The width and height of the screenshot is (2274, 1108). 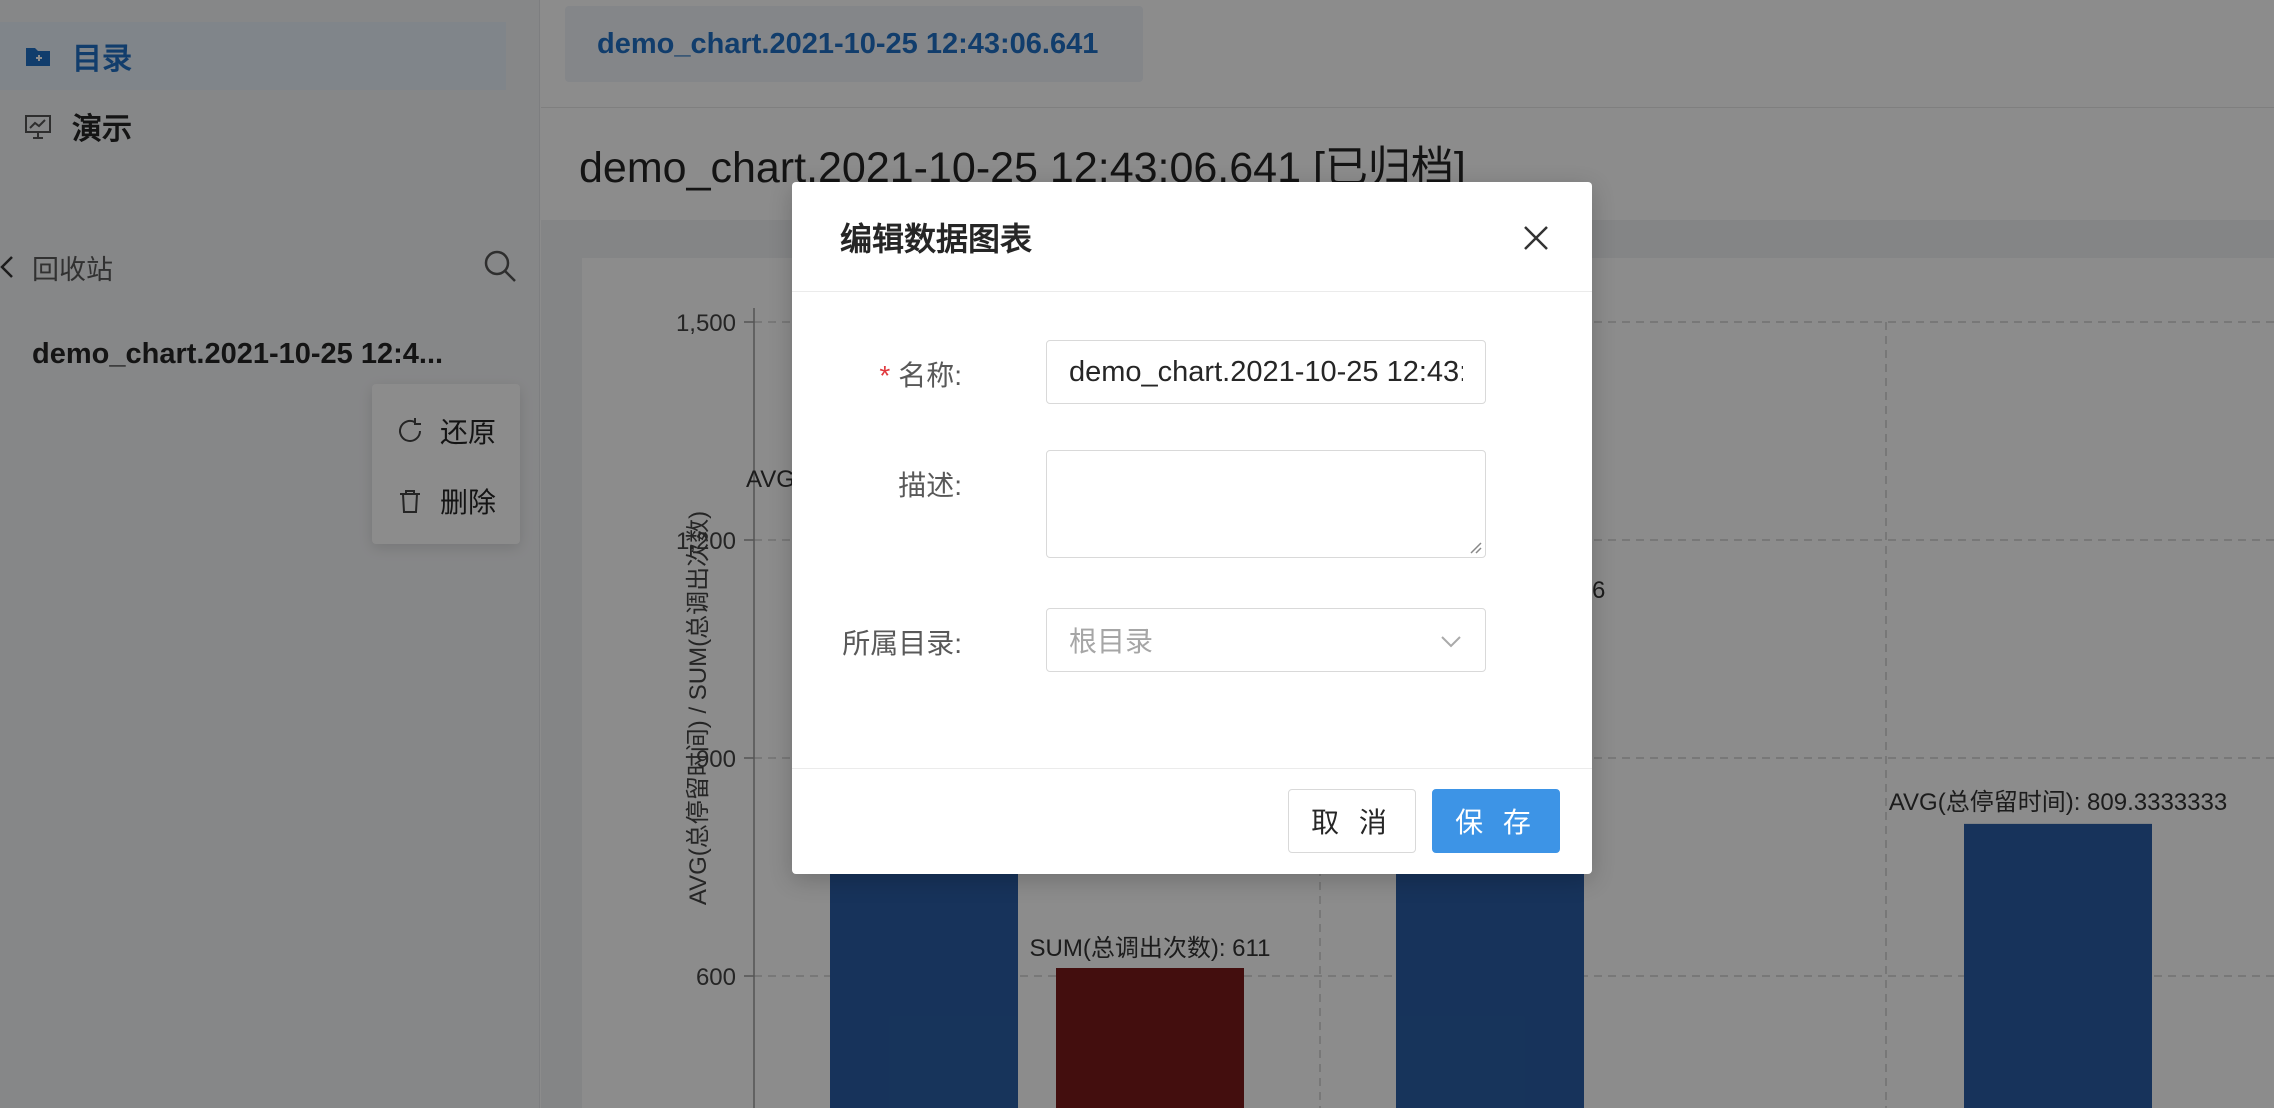 What do you see at coordinates (1192, 821) in the screenshot?
I see `dialog-footer: 取 消 保 存` at bounding box center [1192, 821].